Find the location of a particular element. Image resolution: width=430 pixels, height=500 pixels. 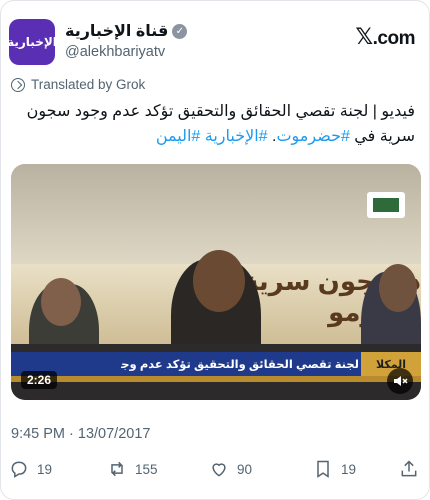

reply-icon is located at coordinates (19, 469).